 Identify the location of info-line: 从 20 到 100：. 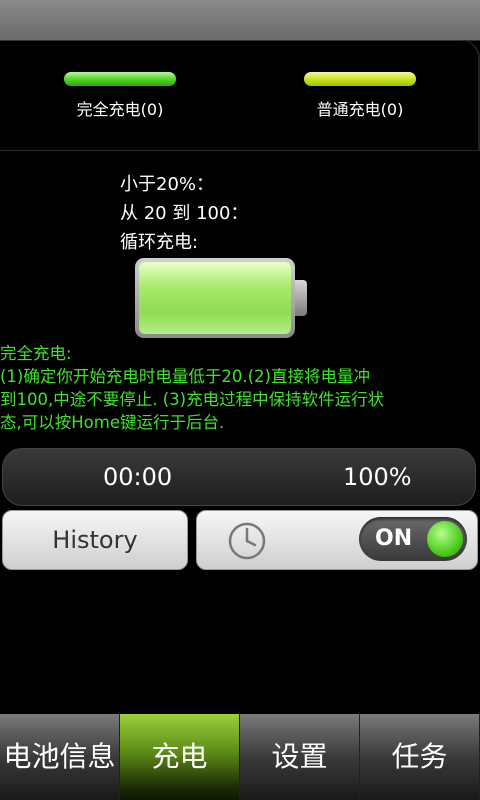
(184, 213).